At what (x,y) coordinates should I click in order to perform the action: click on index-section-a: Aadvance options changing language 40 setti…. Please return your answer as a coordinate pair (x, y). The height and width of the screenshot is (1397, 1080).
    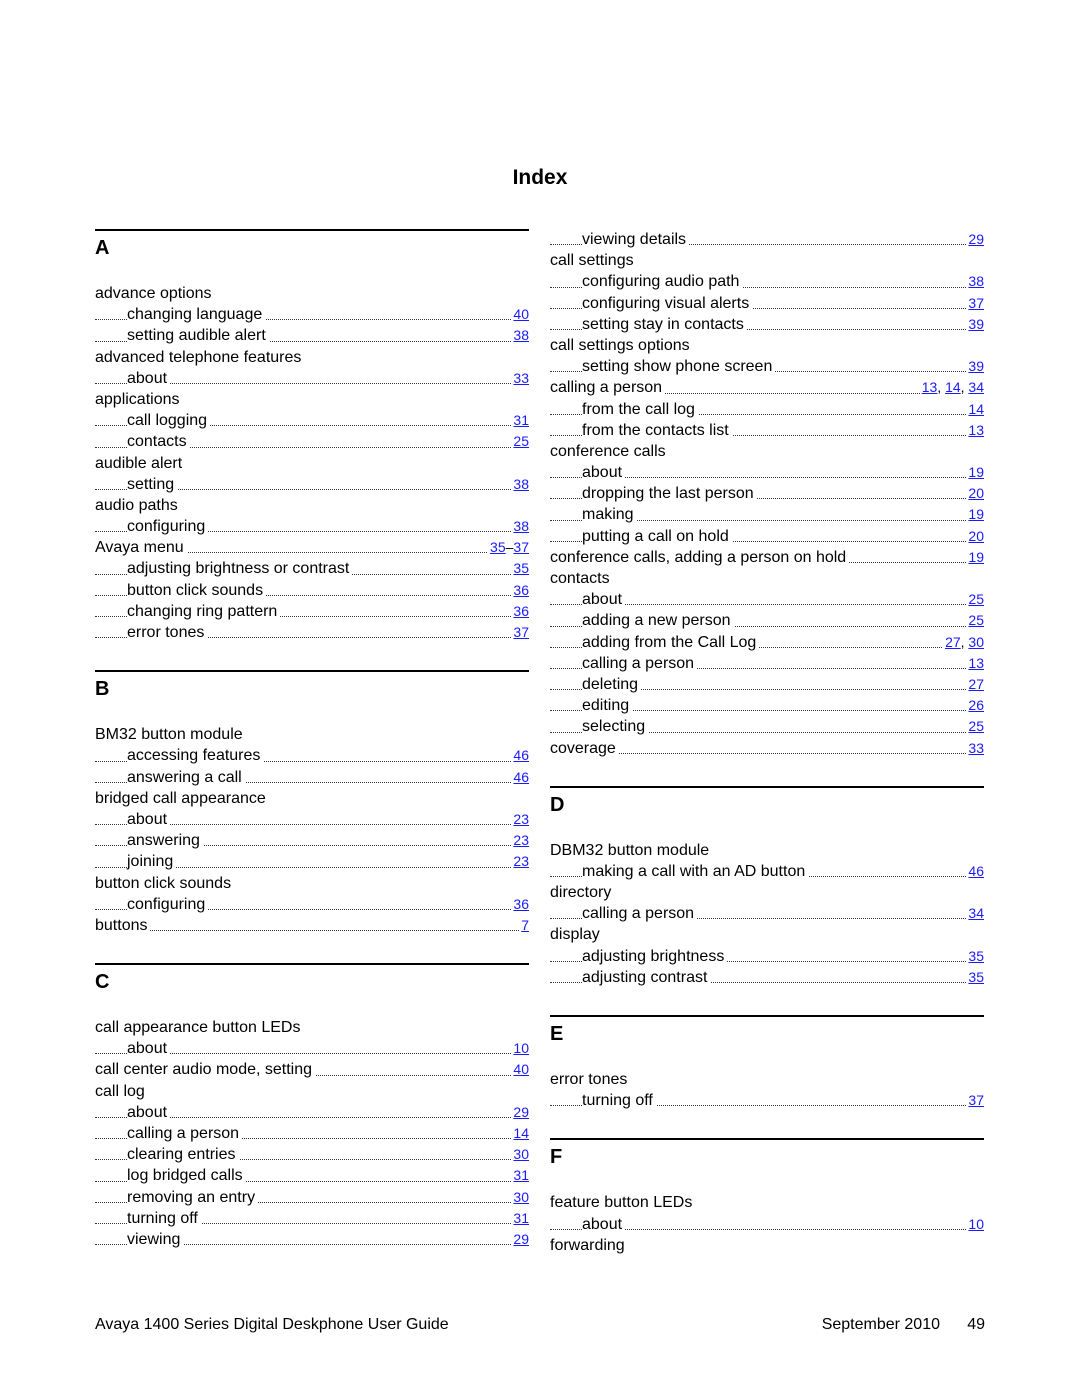
    Looking at the image, I should click on (312, 436).